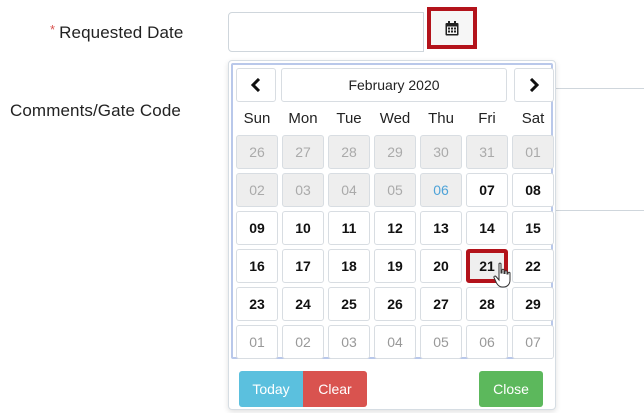 The image size is (644, 413). What do you see at coordinates (335, 389) in the screenshot?
I see `clear-button: Clear` at bounding box center [335, 389].